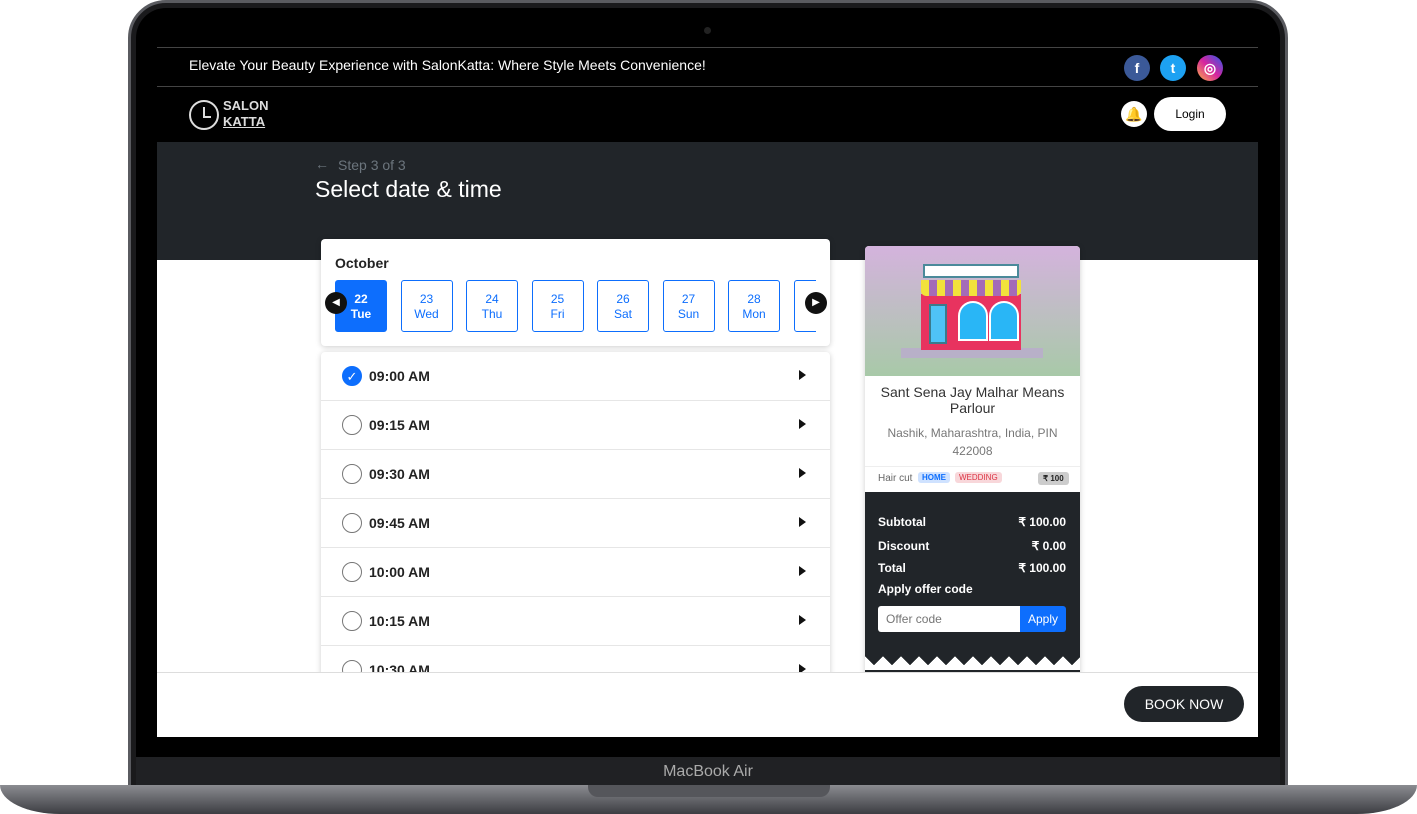  I want to click on time-slot-row: 10:00 AM, so click(575, 572).